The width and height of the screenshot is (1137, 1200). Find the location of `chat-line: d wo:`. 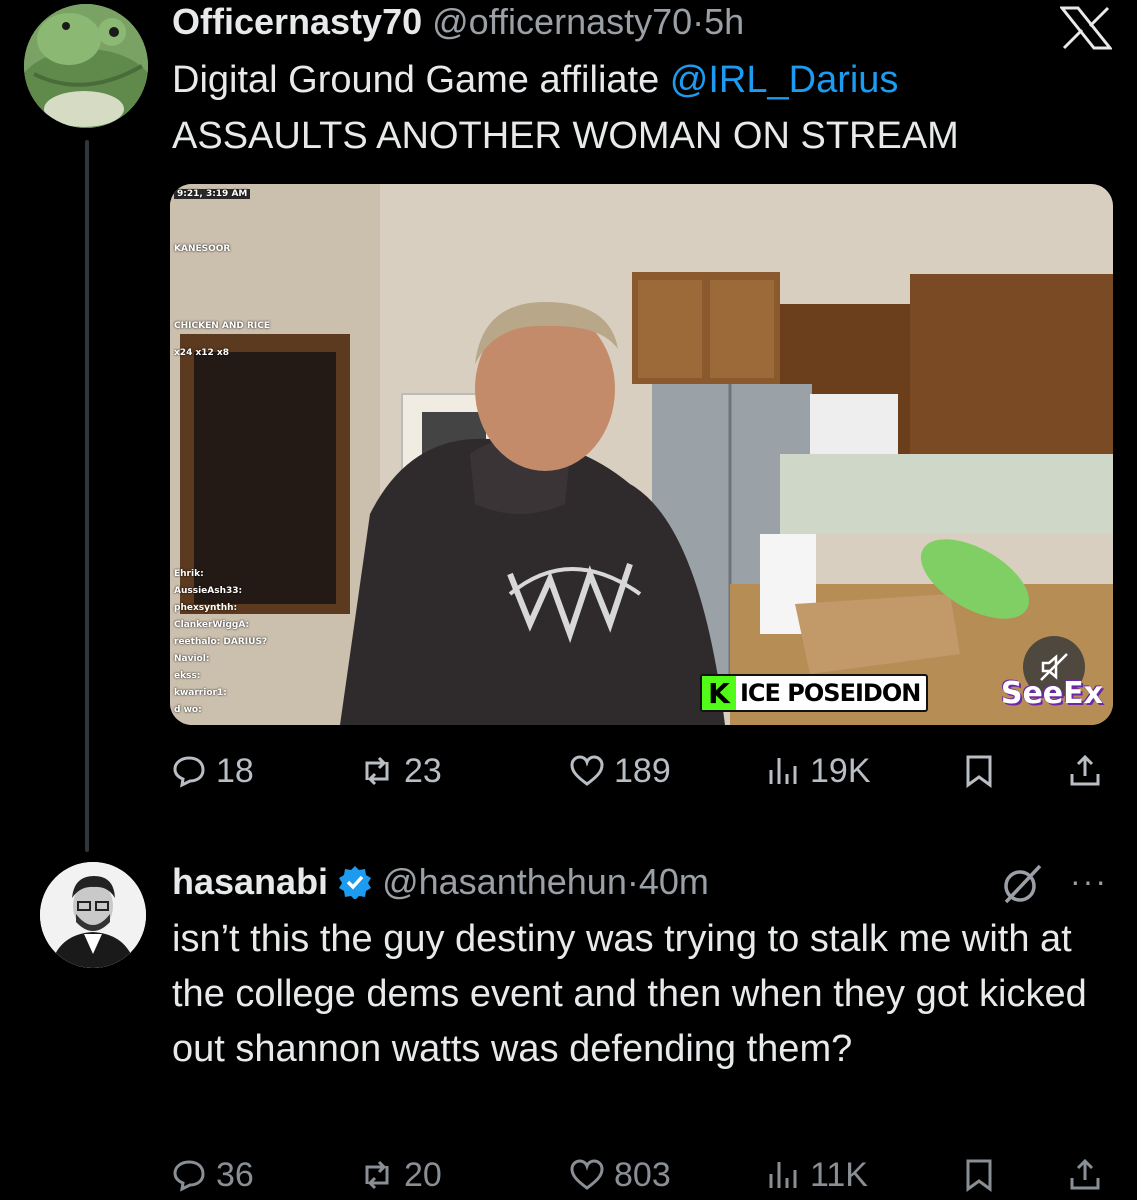

chat-line: d wo: is located at coordinates (188, 710).